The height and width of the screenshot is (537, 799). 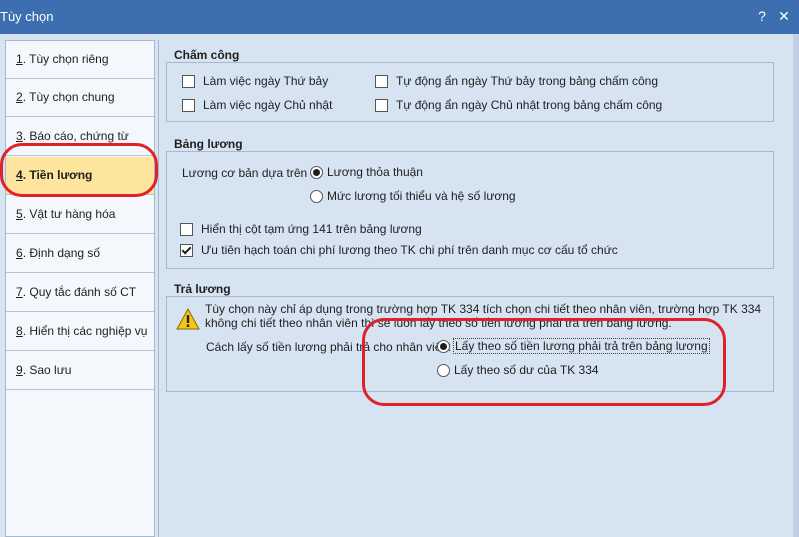 I want to click on nav-item-quy-tac: 7. Quy tắc đánh số CT, so click(x=80, y=293).